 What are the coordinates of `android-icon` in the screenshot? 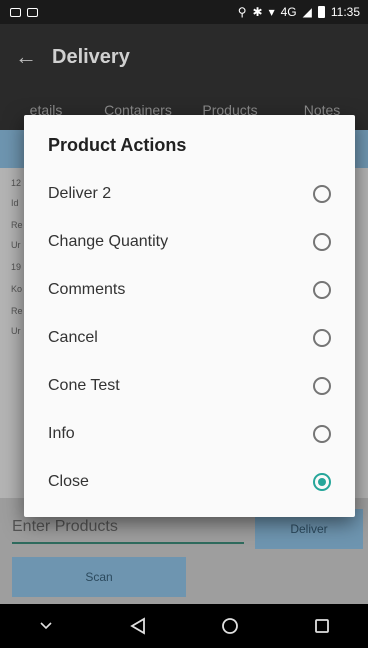 It's located at (32, 12).